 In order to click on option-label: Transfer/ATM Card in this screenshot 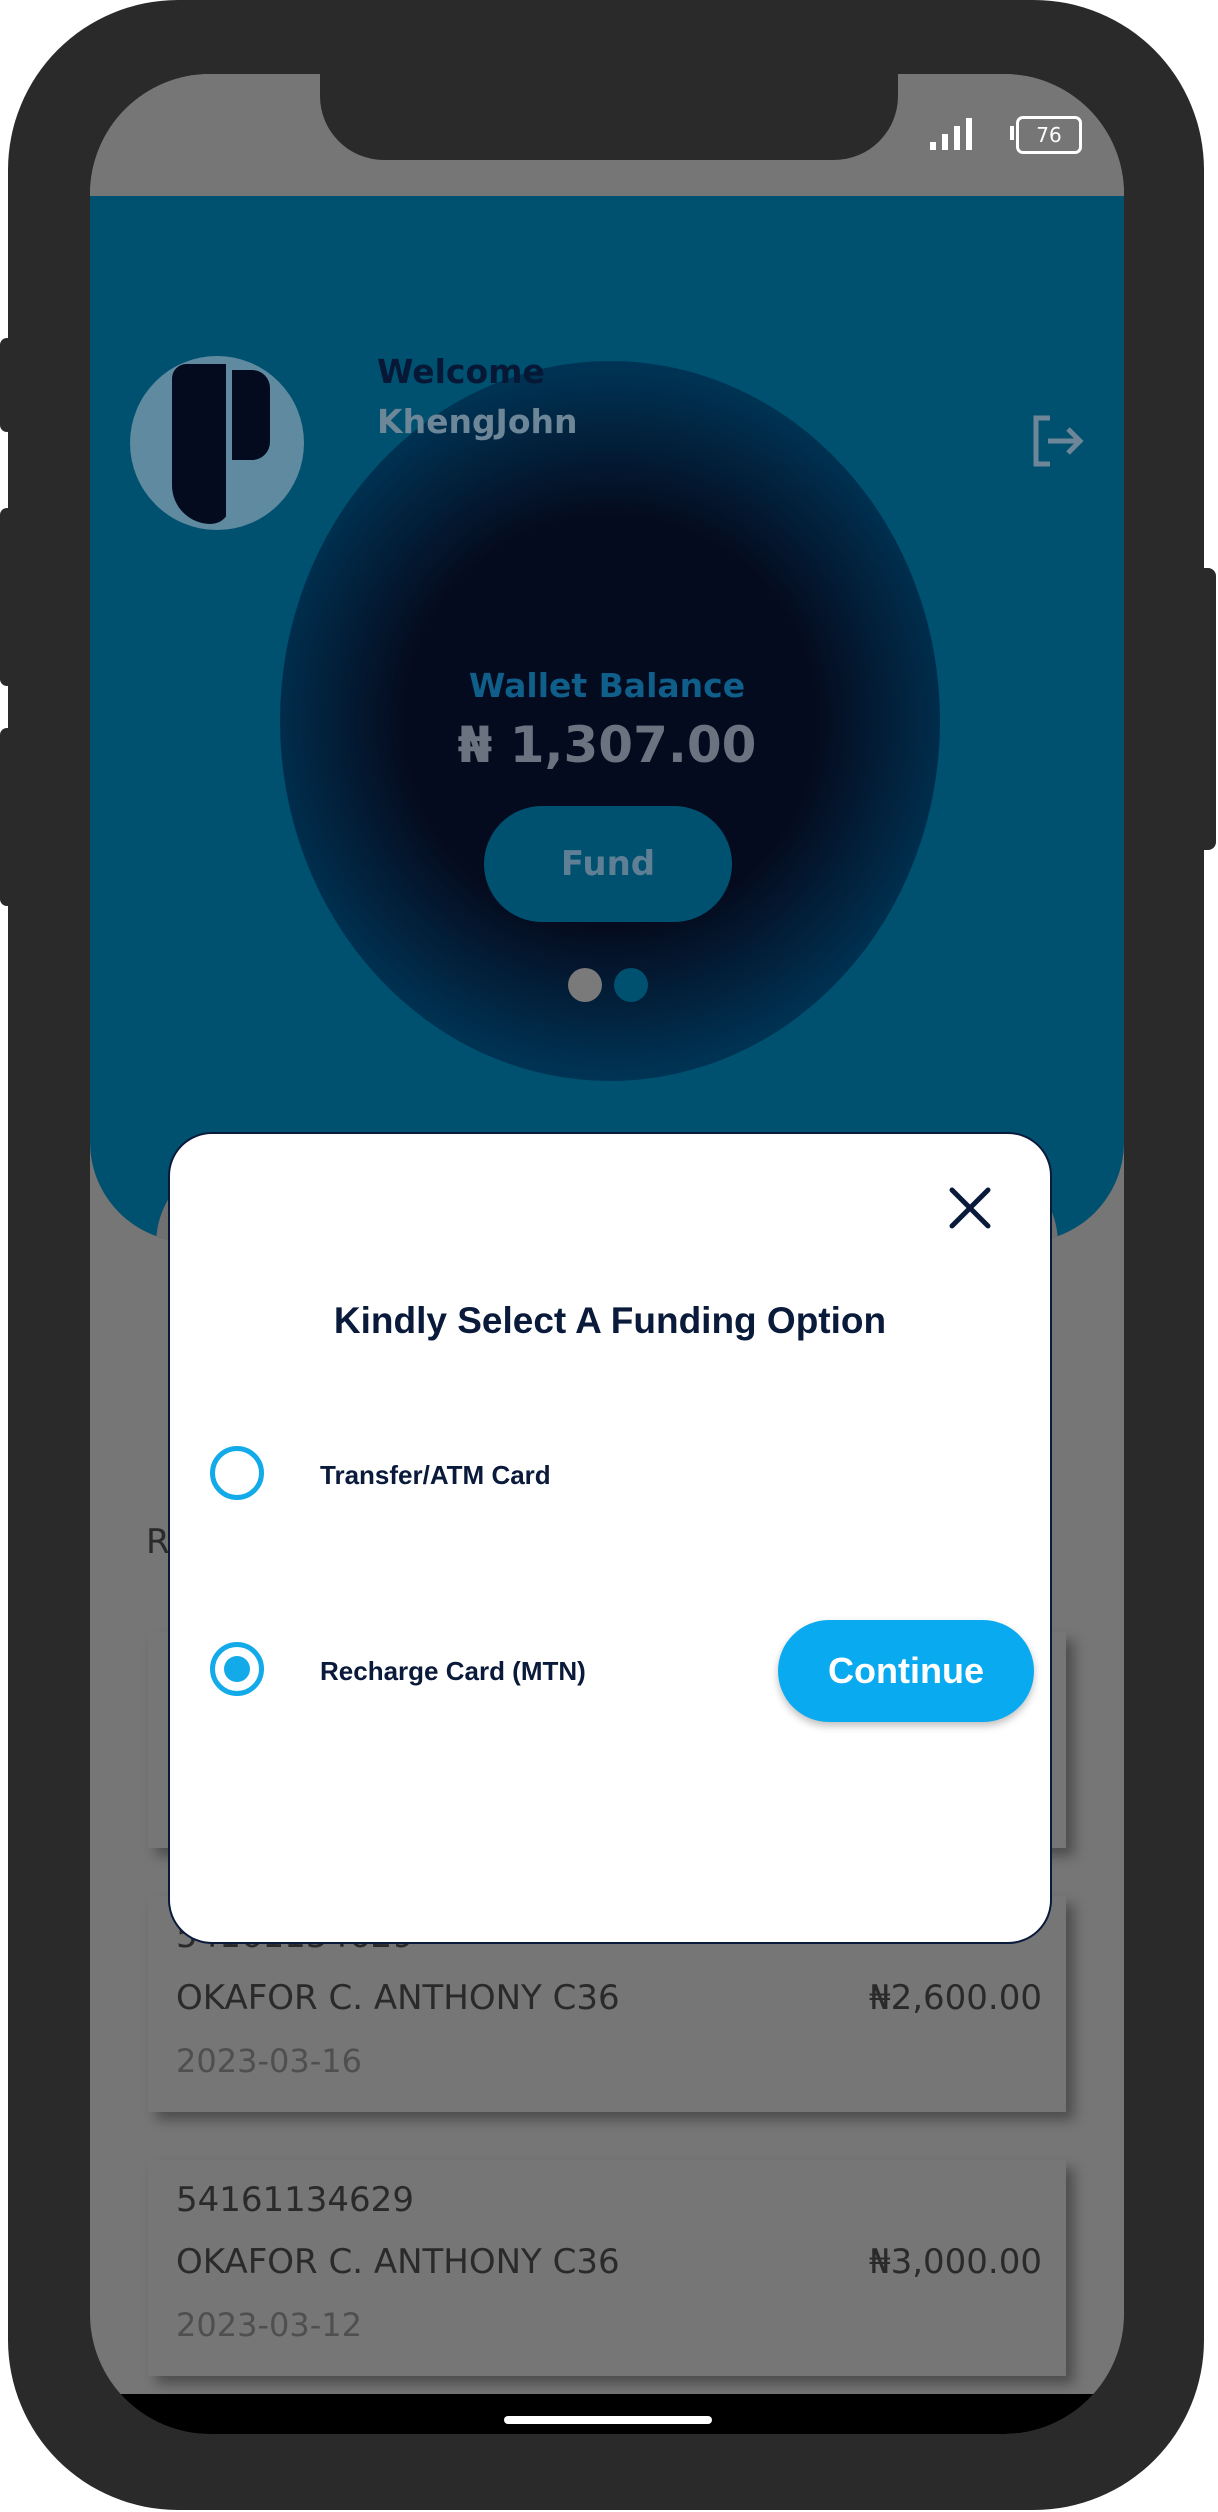, I will do `click(435, 1475)`.